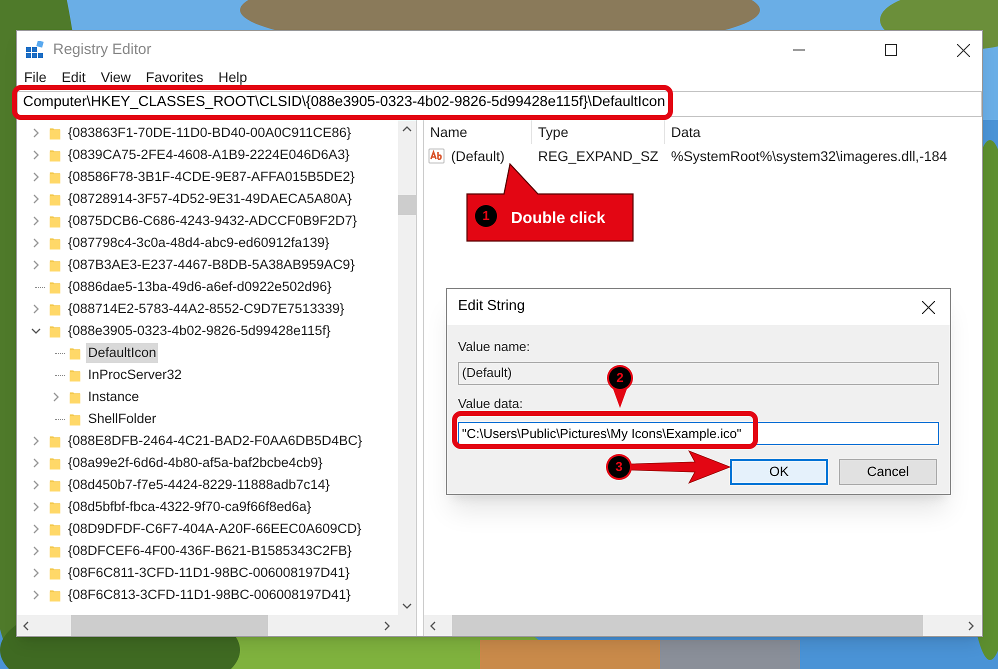  What do you see at coordinates (342, 102) in the screenshot?
I see `address-path: Computer\HKEY_CLASSES_ROOT\CLSID\{088e3905-0323-4b02-9826-5d99428e115f}\DefaultIcon` at bounding box center [342, 102].